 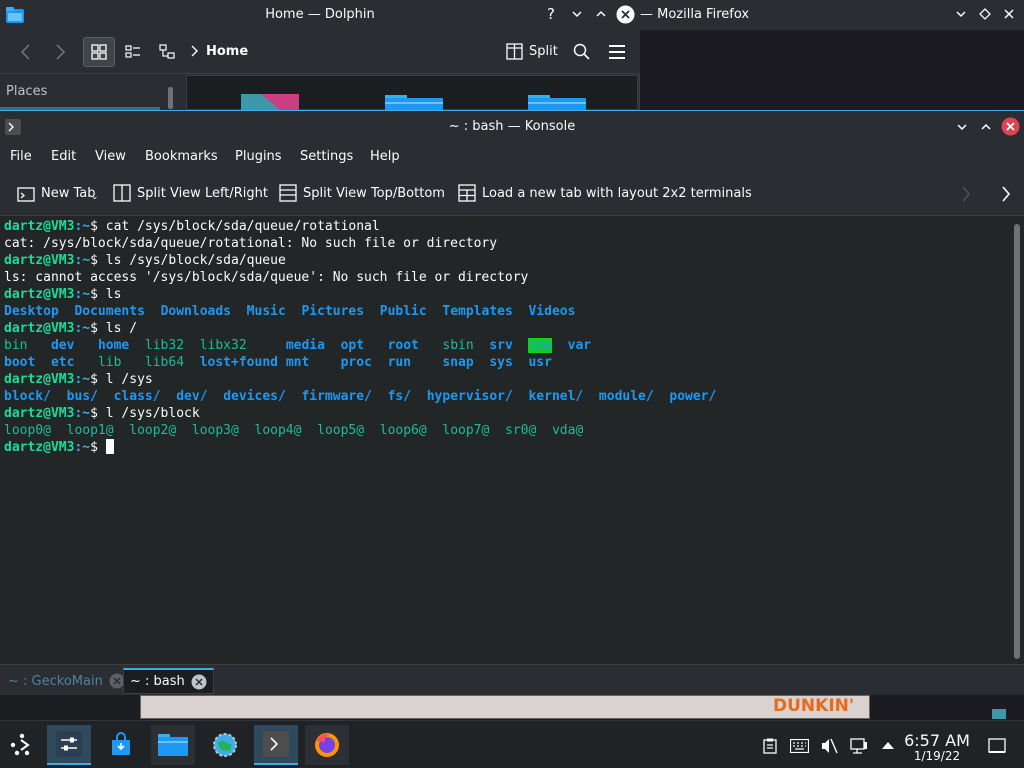 I want to click on app-launcher-button, so click(x=22, y=745).